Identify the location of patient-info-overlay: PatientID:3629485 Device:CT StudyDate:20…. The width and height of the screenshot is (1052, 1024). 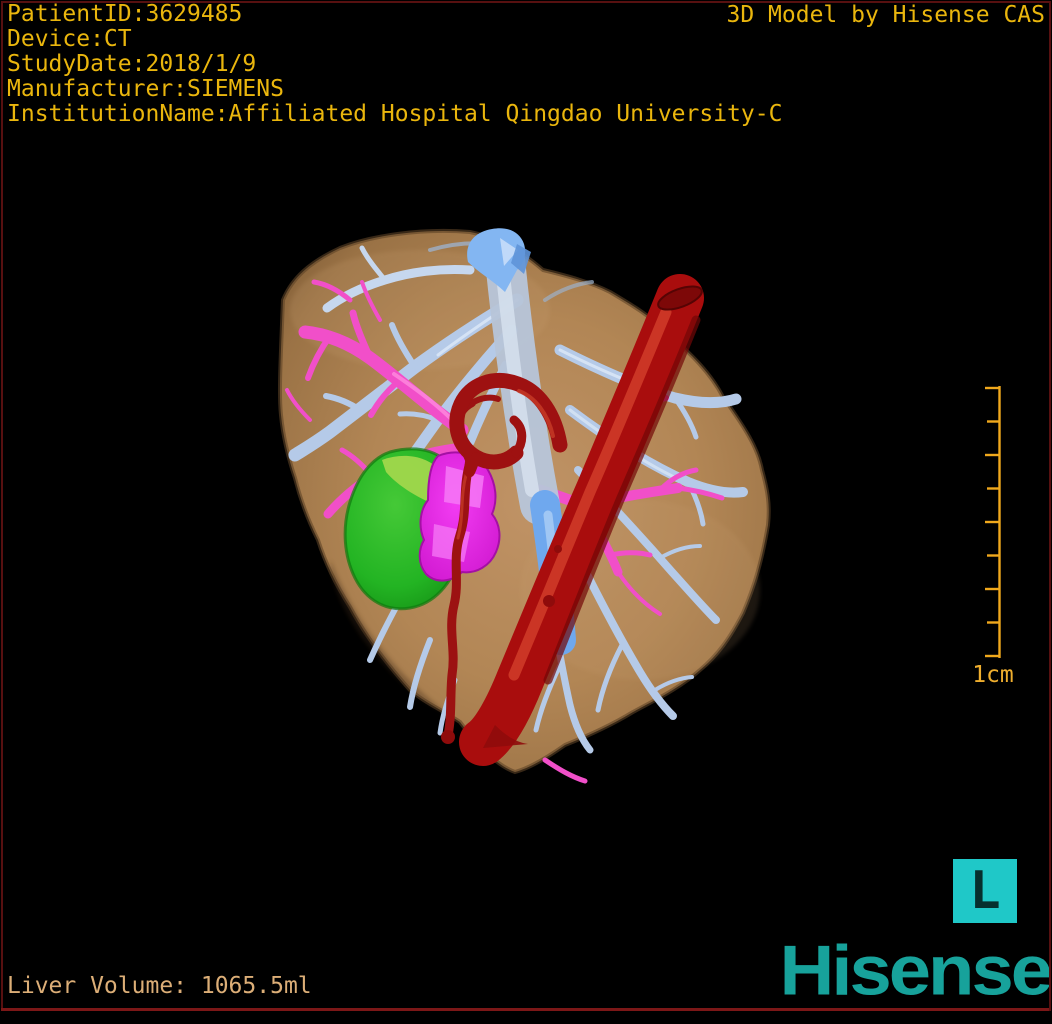
(394, 64).